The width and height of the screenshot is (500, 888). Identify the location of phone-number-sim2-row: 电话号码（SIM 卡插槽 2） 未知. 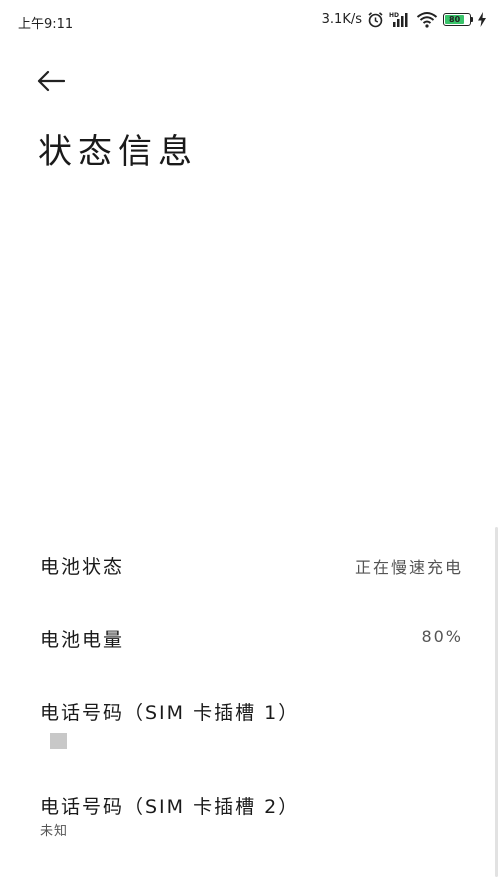
(250, 817).